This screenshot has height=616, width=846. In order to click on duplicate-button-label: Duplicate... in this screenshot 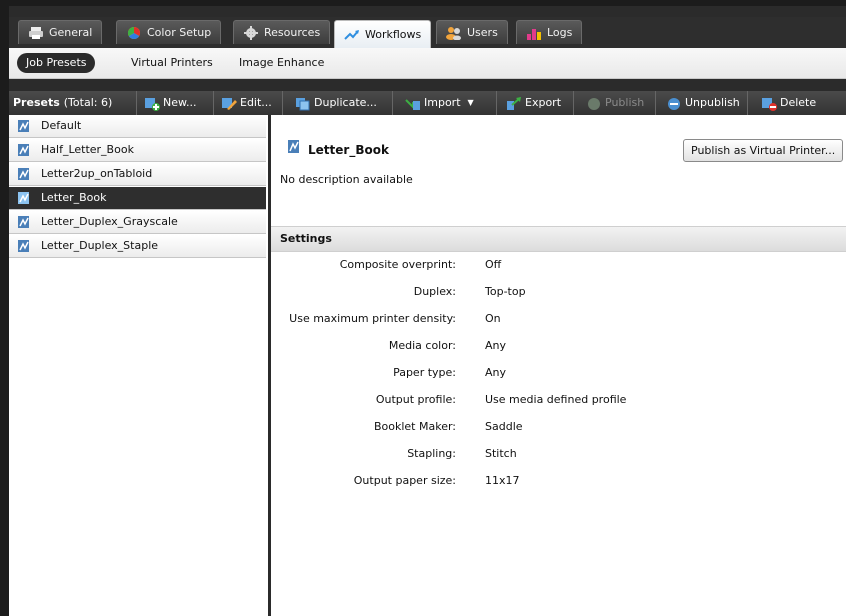, I will do `click(345, 102)`.